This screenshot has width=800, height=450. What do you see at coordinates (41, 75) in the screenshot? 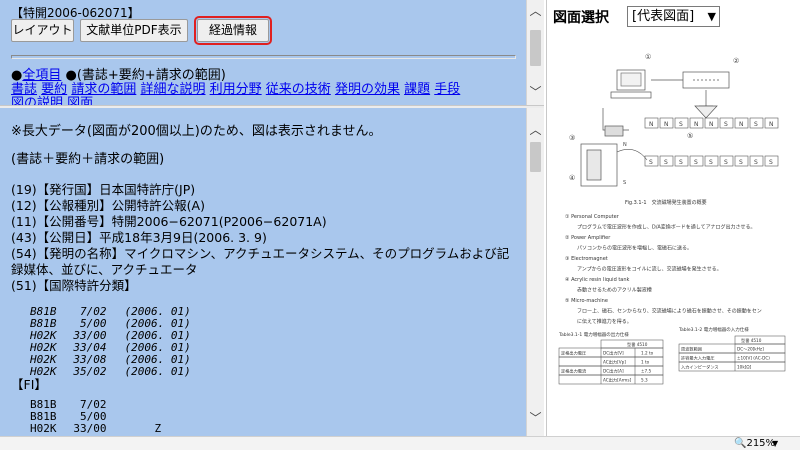
I see `nav-all-items: 全項目` at bounding box center [41, 75].